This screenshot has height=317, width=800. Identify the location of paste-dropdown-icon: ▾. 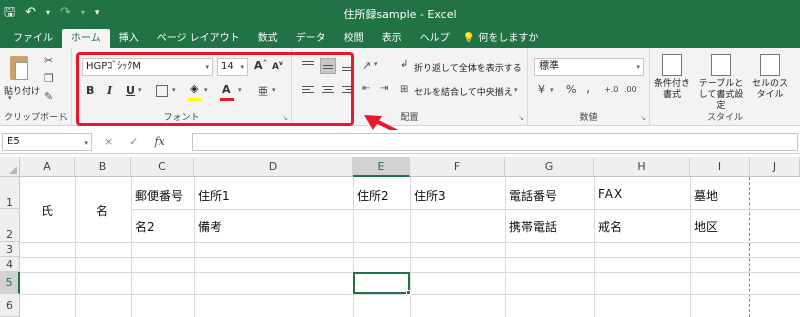
(10, 98).